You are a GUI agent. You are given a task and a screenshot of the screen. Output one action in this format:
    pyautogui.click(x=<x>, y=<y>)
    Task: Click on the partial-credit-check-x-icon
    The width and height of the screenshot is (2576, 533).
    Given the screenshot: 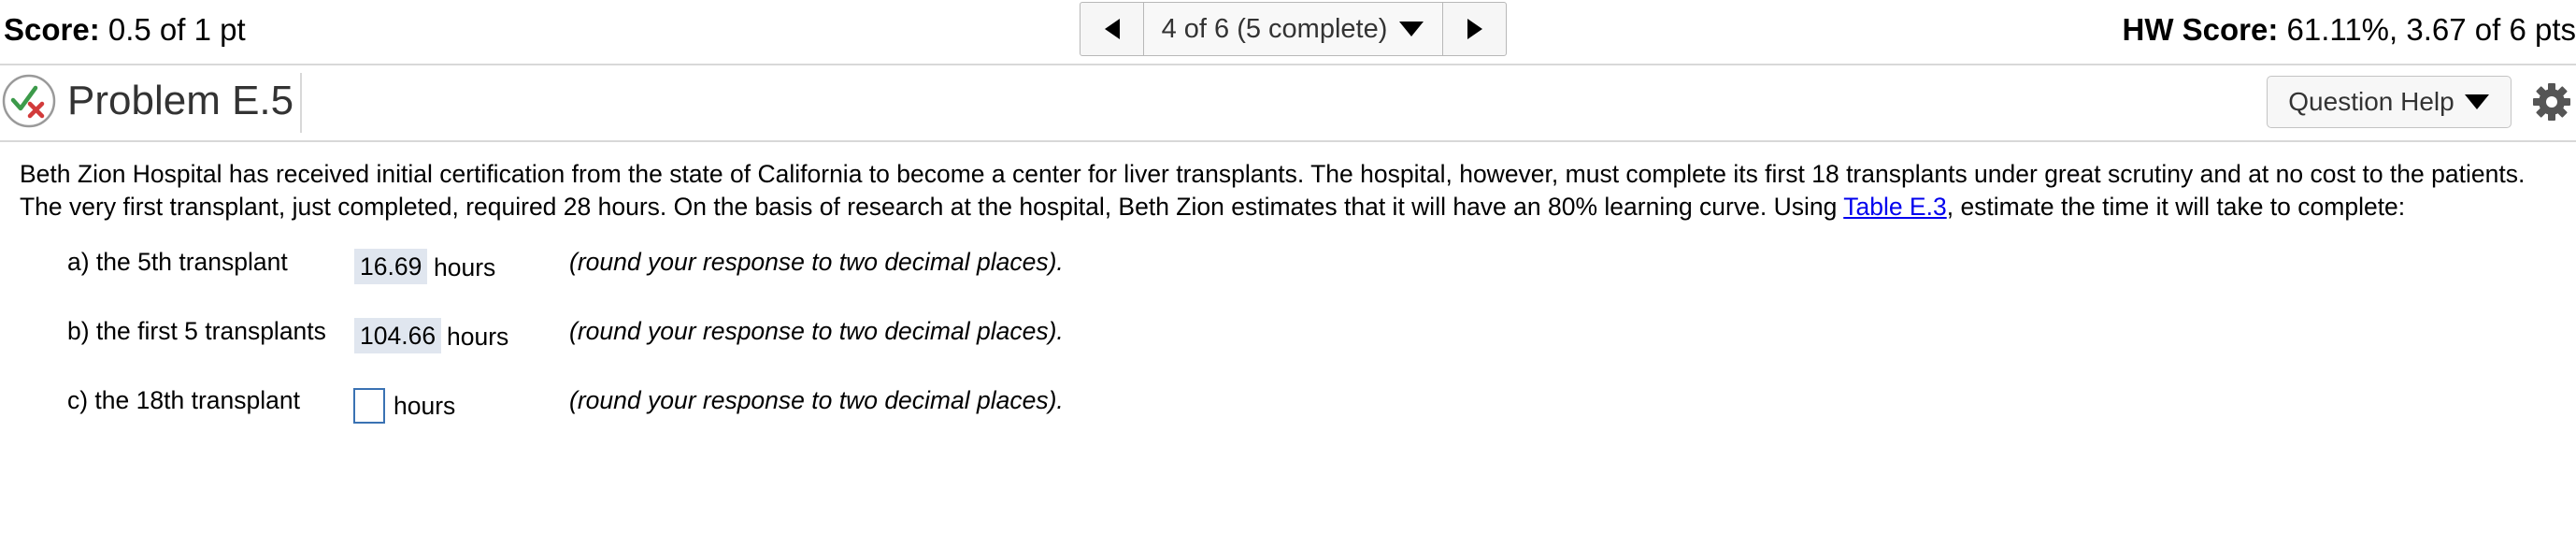 What is the action you would take?
    pyautogui.click(x=29, y=101)
    